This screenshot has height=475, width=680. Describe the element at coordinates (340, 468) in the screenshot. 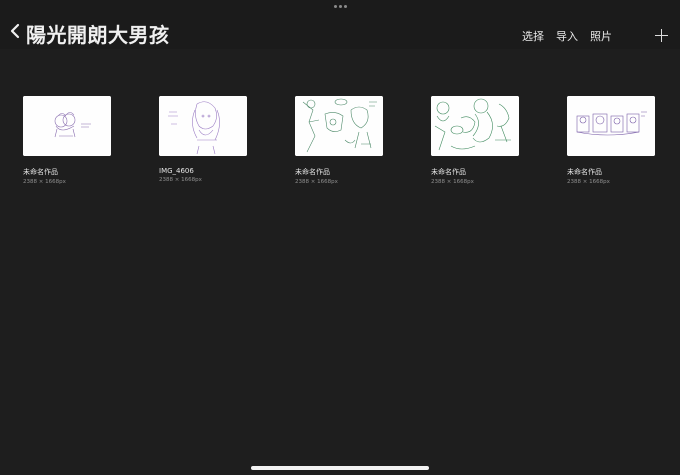

I see `home-indicator` at that location.